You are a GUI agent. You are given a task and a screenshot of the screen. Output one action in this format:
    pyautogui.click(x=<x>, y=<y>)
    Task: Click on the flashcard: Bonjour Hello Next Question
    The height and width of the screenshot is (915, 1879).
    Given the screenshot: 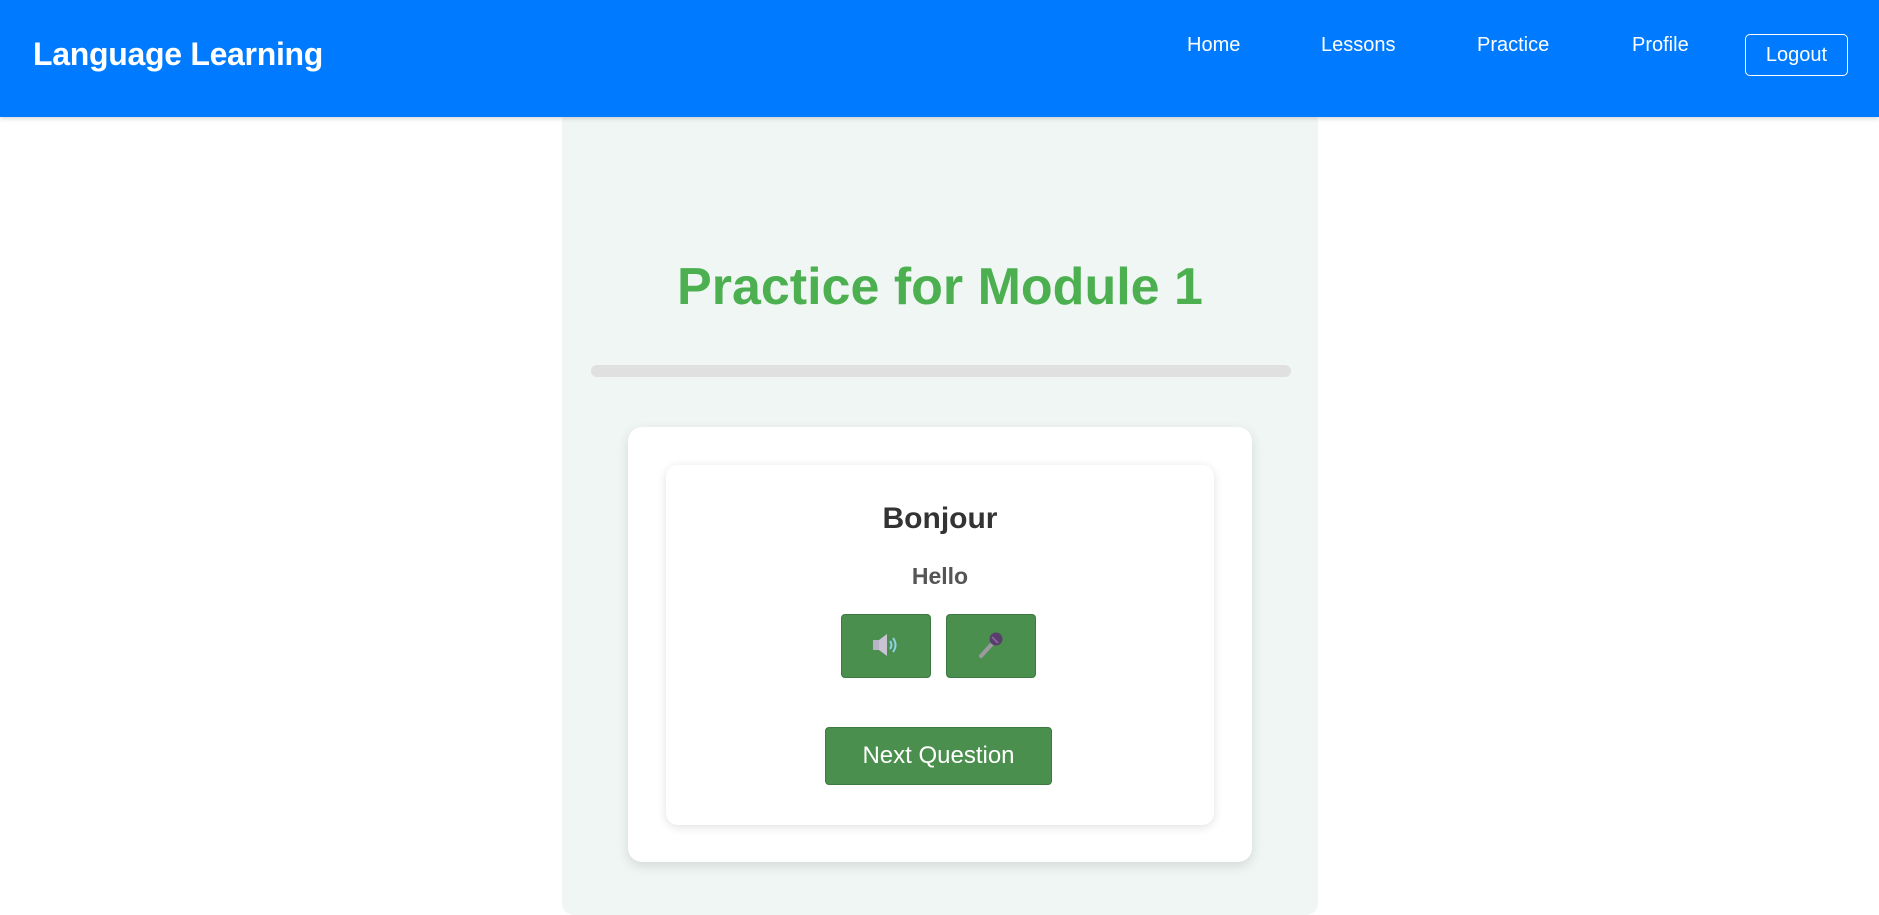 What is the action you would take?
    pyautogui.click(x=940, y=645)
    